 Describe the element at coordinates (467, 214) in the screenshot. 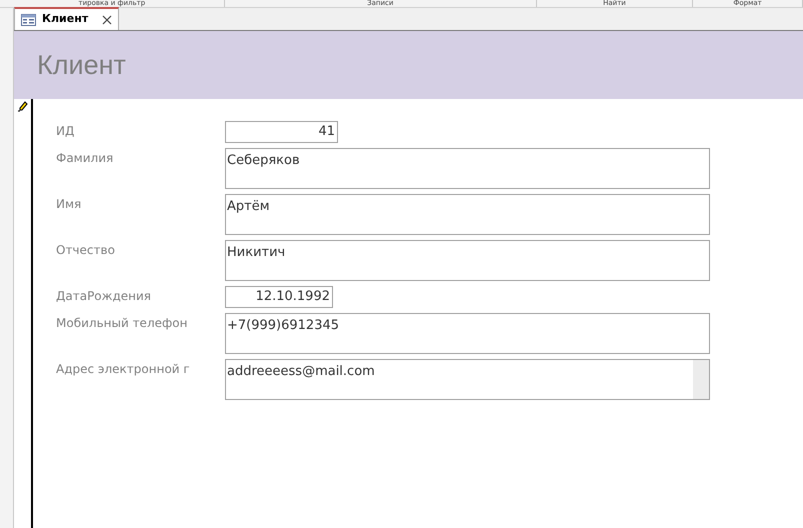

I see `input-field: Артём` at that location.